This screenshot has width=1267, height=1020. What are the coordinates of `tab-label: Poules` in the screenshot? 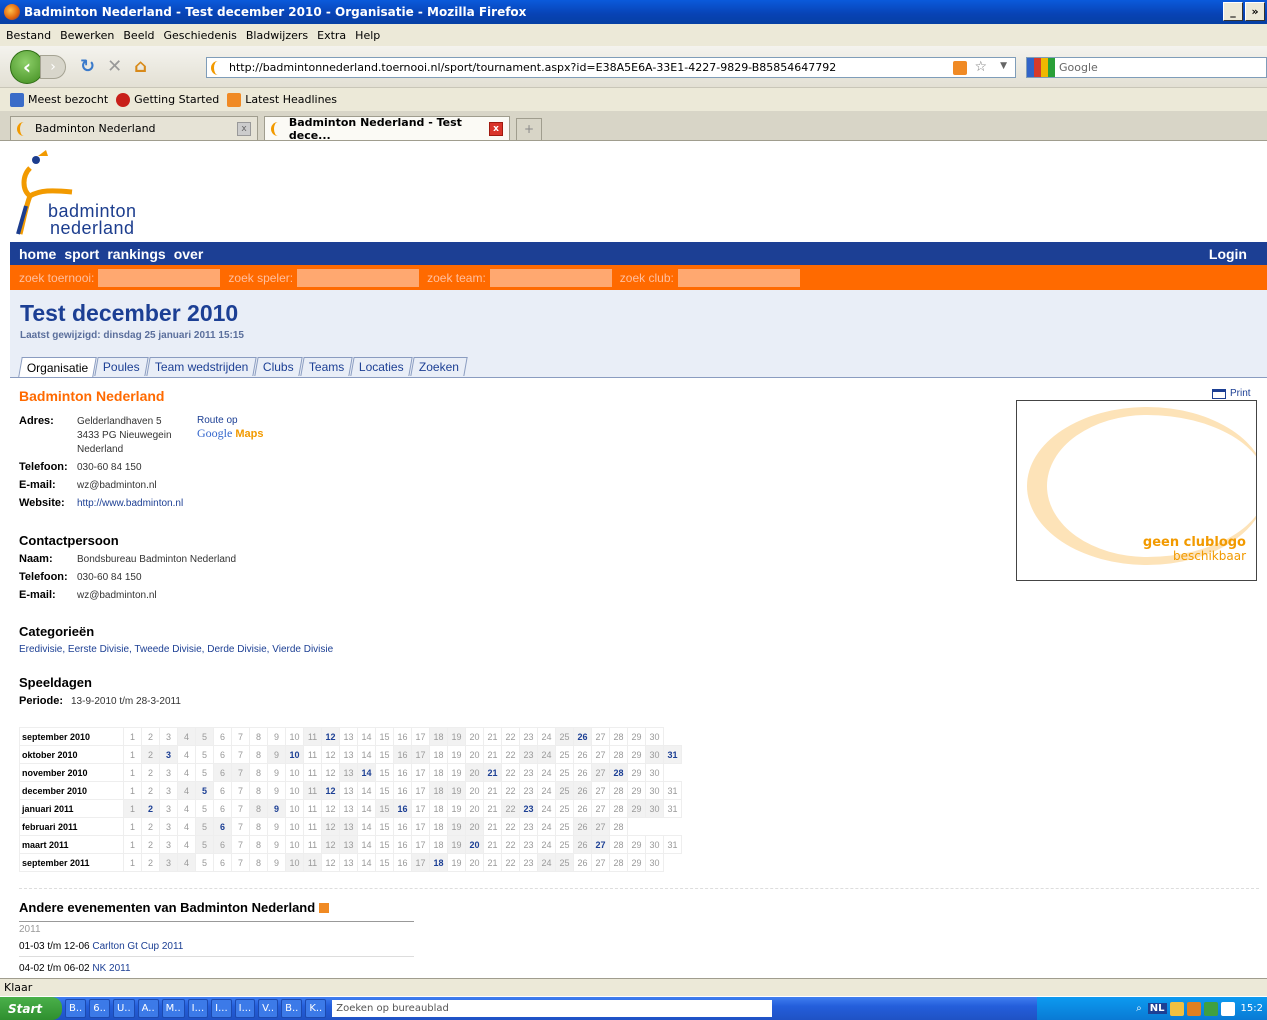 It's located at (121, 367).